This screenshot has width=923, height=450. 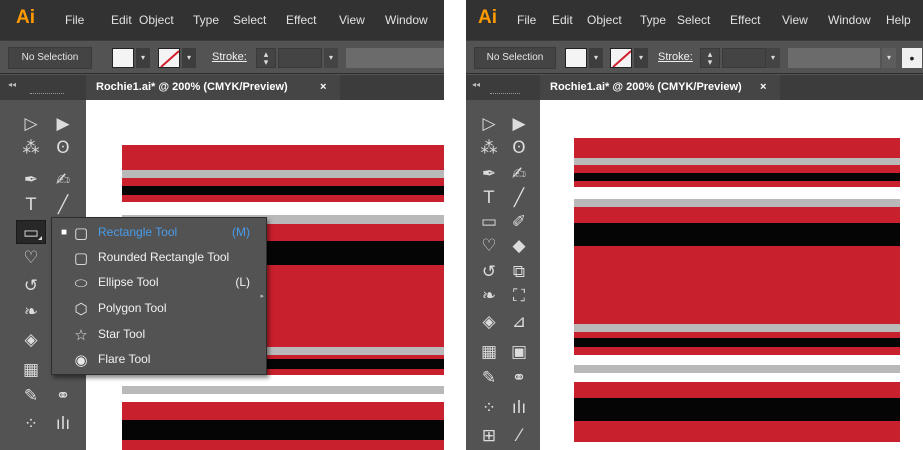 I want to click on flyout-item-star-tool: ☆ Star Tool, so click(x=159, y=334).